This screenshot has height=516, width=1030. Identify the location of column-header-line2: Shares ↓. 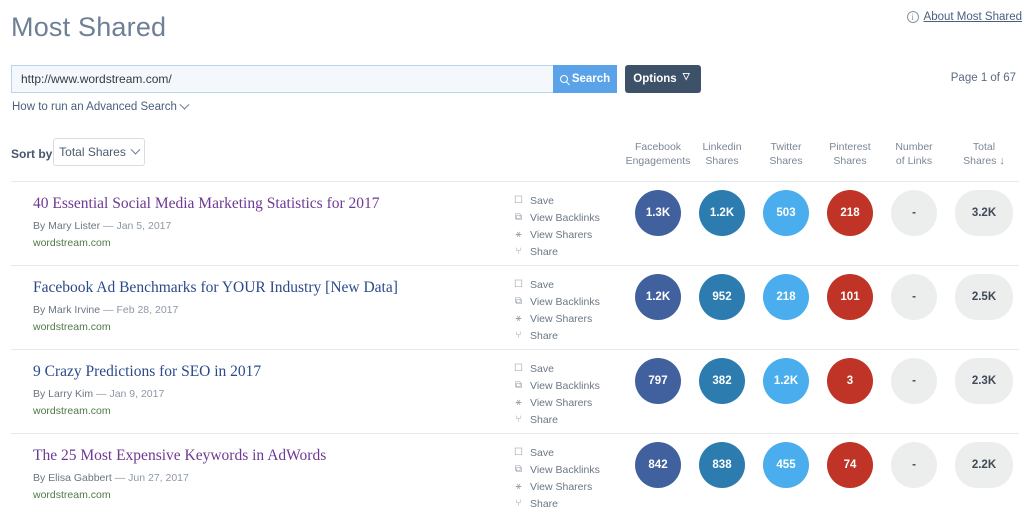
(984, 161).